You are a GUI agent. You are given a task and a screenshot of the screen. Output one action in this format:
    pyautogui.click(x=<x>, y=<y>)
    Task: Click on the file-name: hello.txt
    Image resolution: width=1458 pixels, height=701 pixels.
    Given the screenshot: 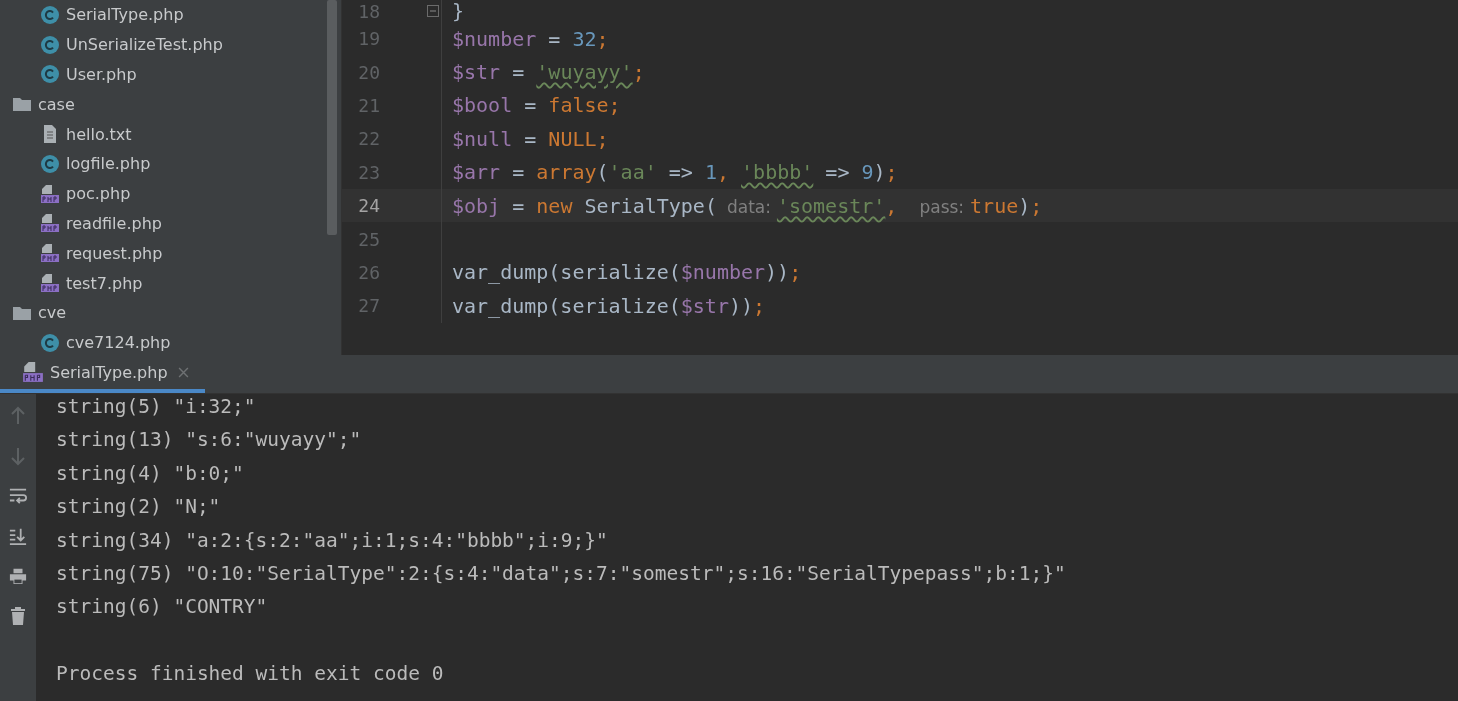 What is the action you would take?
    pyautogui.click(x=99, y=134)
    